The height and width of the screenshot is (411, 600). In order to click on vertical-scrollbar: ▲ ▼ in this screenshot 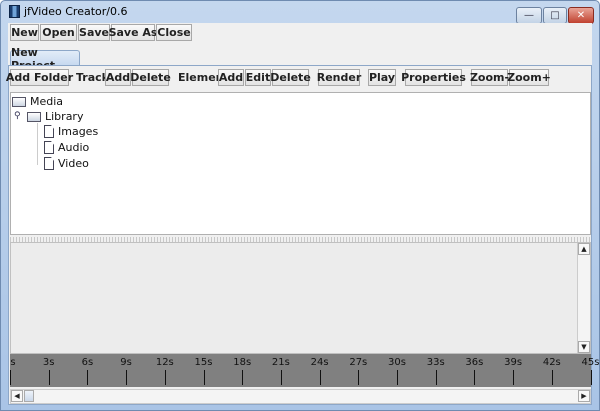, I will do `click(583, 298)`.